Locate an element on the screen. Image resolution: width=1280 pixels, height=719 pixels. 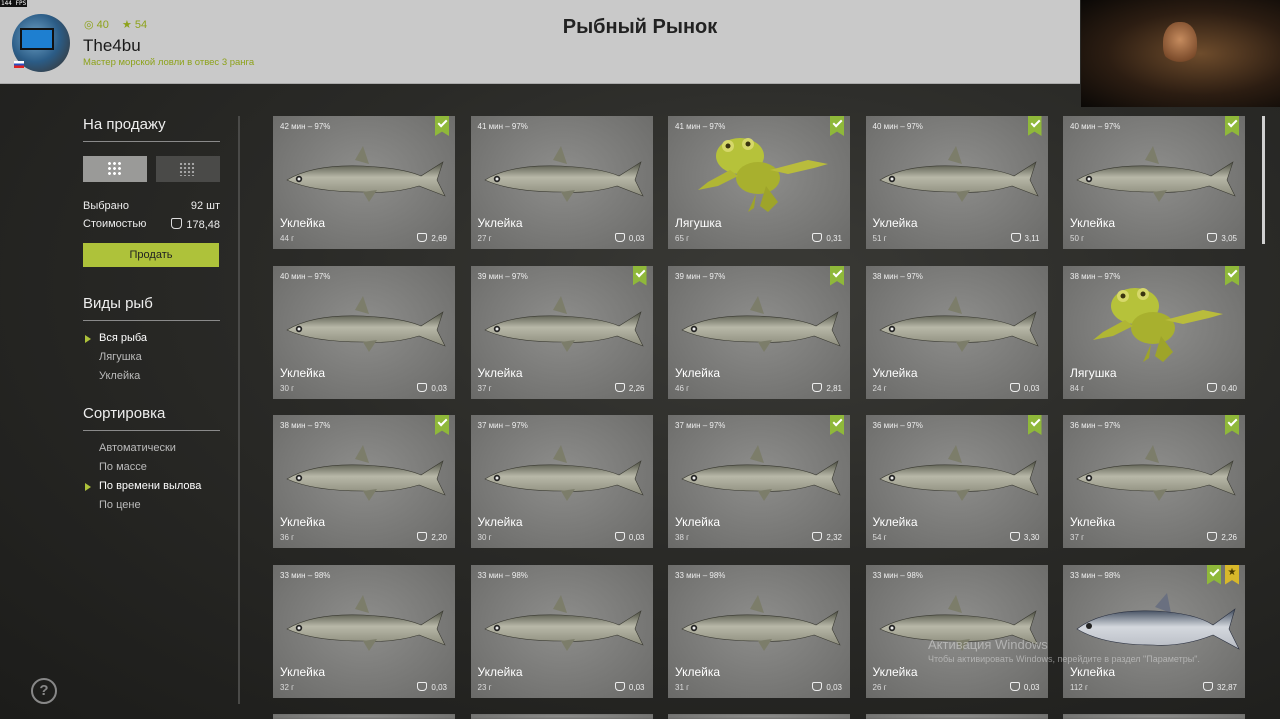
cost-value: 178,48 is located at coordinates (203, 225).